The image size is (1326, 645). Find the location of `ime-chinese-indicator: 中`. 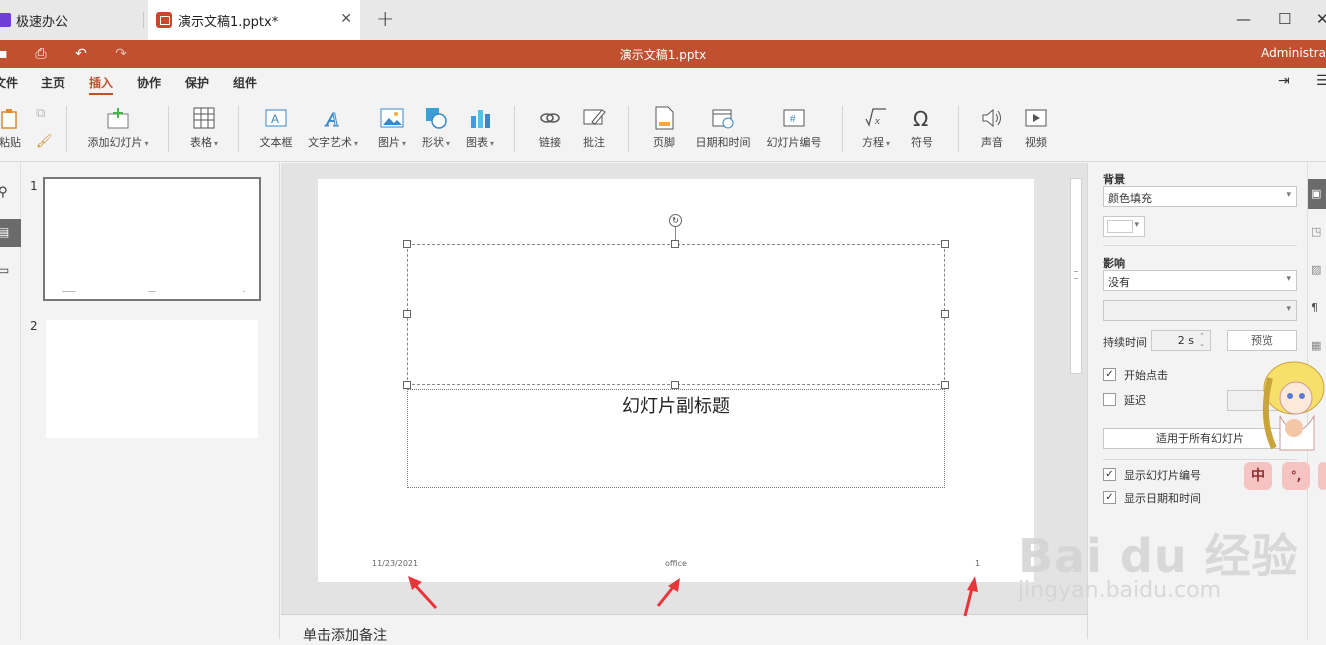

ime-chinese-indicator: 中 is located at coordinates (1258, 476).